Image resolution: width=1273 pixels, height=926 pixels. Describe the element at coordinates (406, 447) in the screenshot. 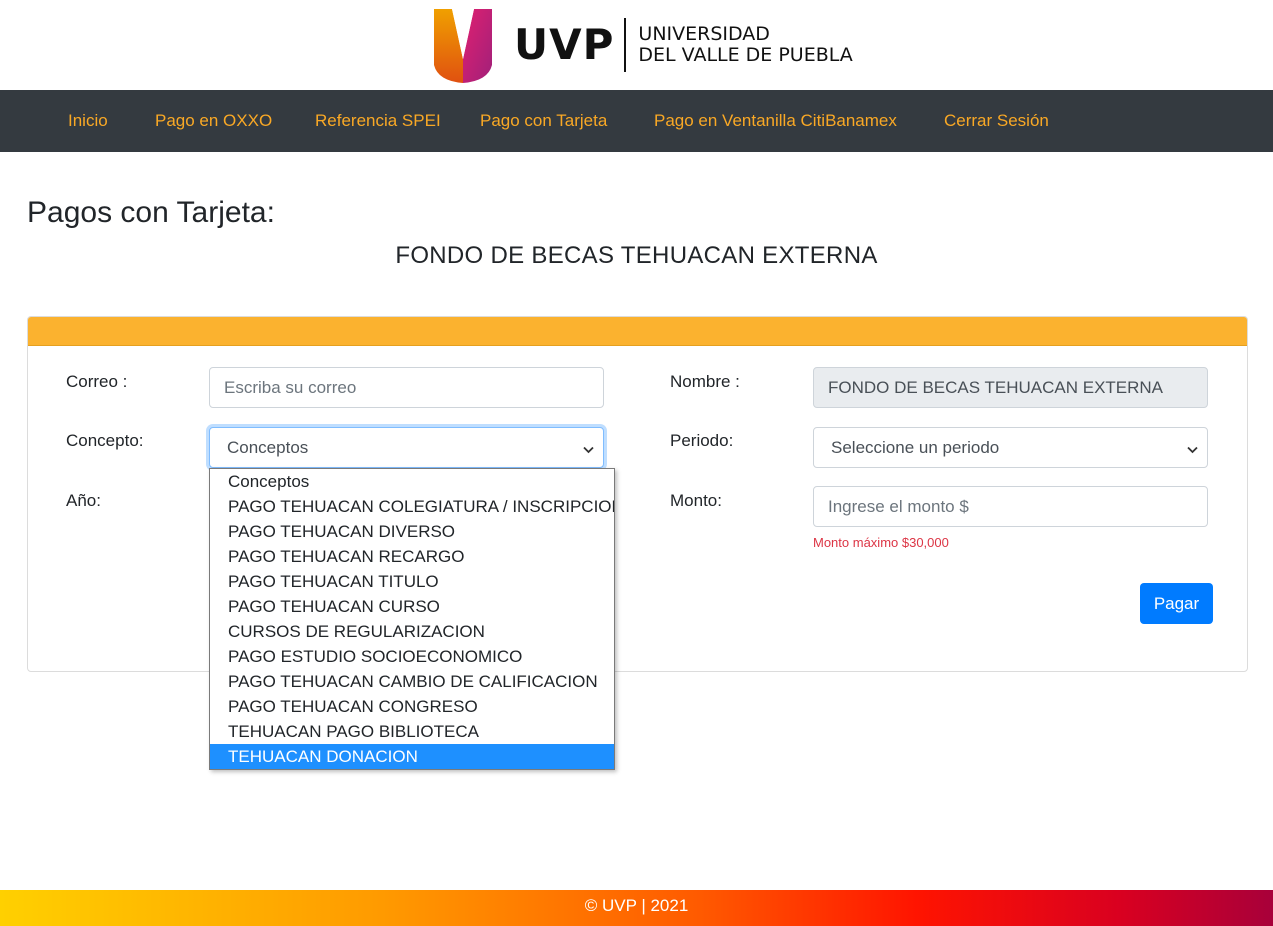

I see `concepto-select: Conceptos` at that location.